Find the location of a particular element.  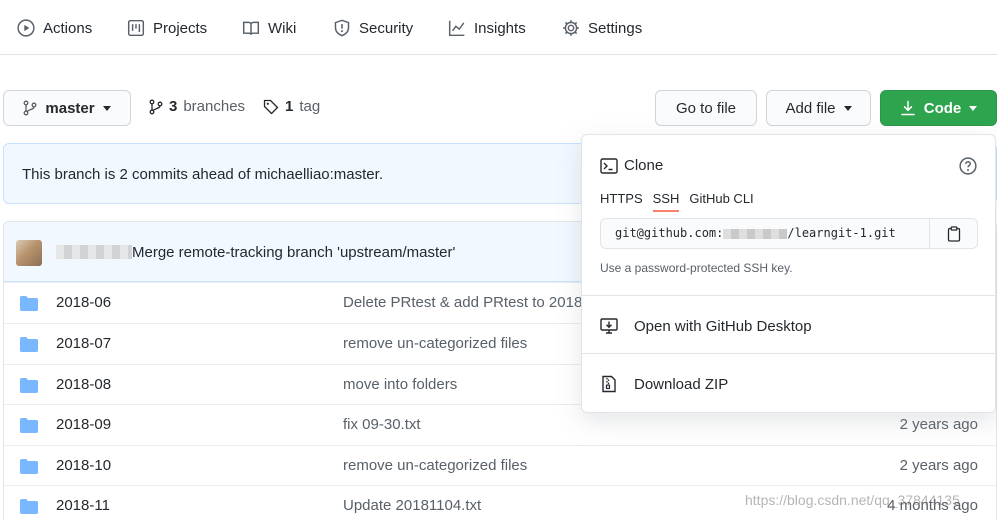

tab-projects-label: Projects is located at coordinates (180, 28).